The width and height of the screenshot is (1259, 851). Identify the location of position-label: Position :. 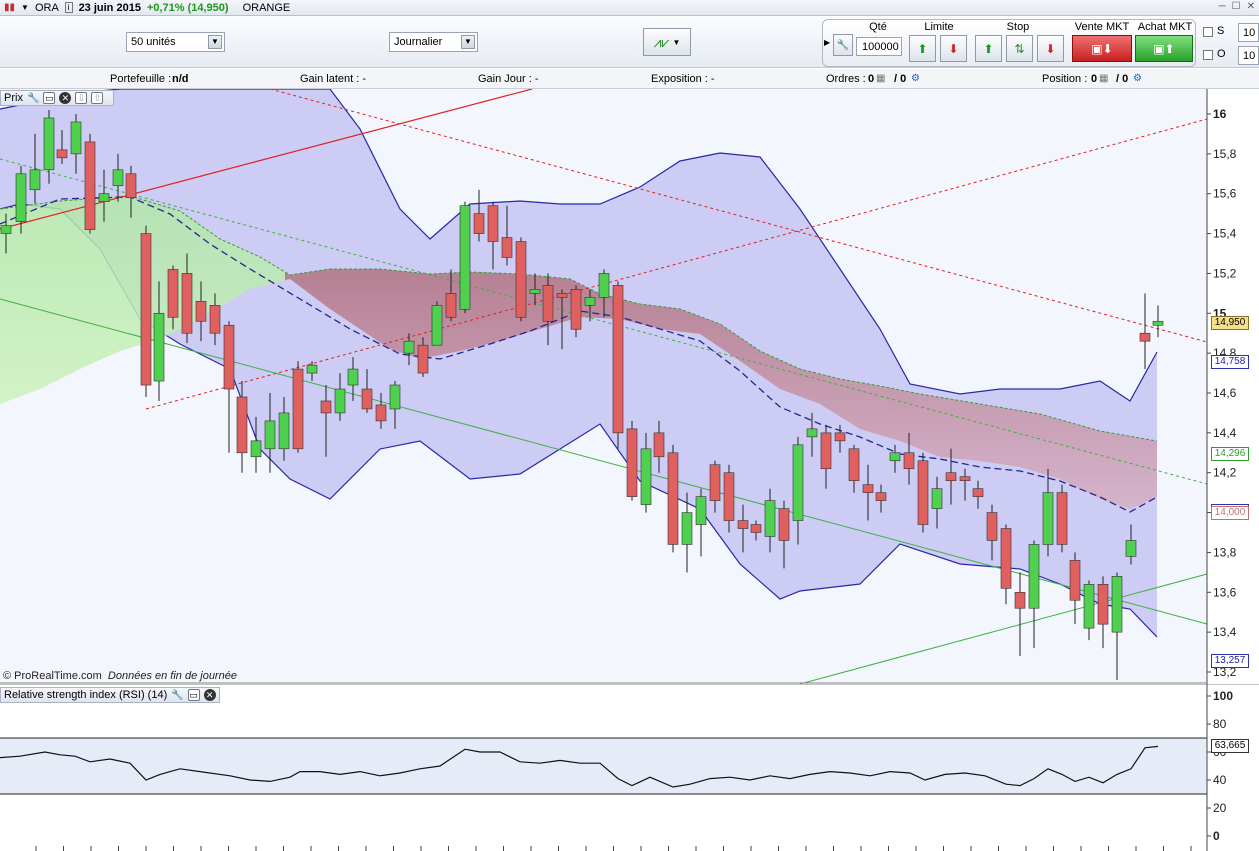
(1065, 79).